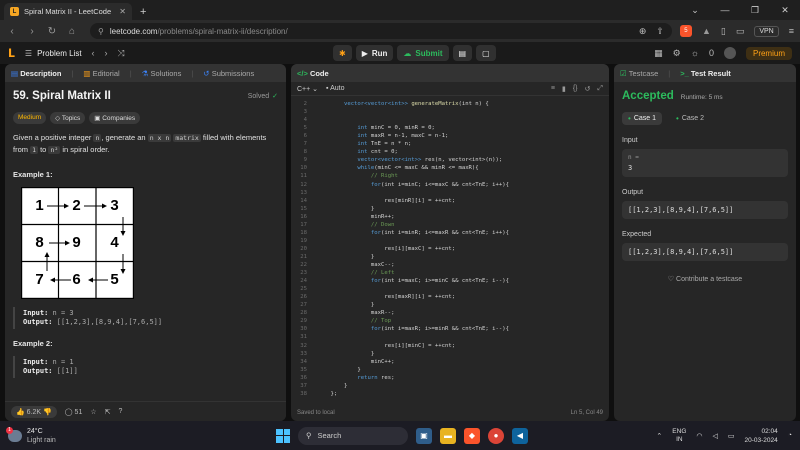 The height and width of the screenshot is (450, 800). I want to click on taskbar-search: ⚲ Search, so click(353, 435).